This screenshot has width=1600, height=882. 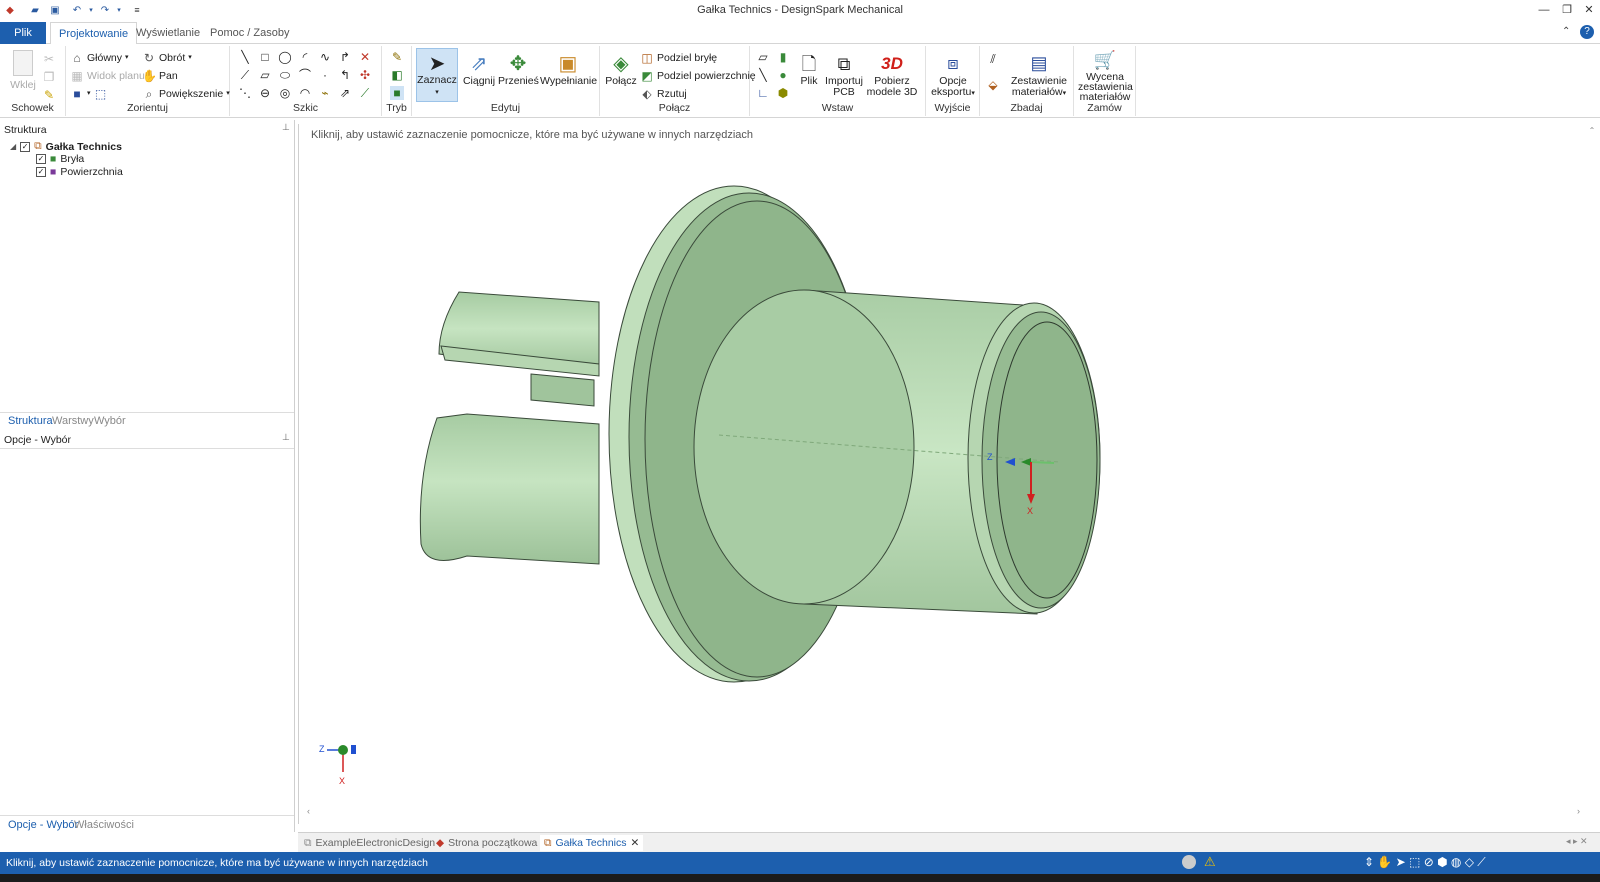 What do you see at coordinates (325, 57) in the screenshot?
I see `spline-icon: ∿` at bounding box center [325, 57].